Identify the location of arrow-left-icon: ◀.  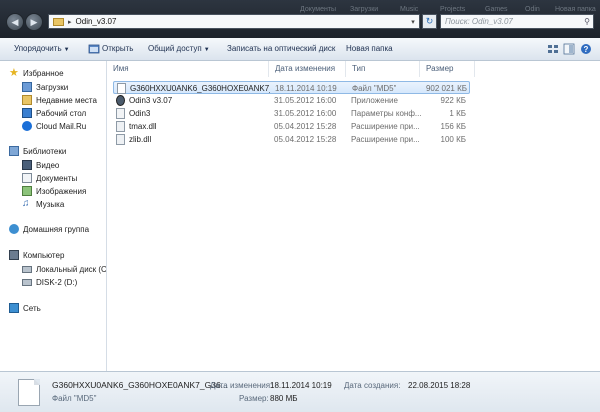
(15, 22).